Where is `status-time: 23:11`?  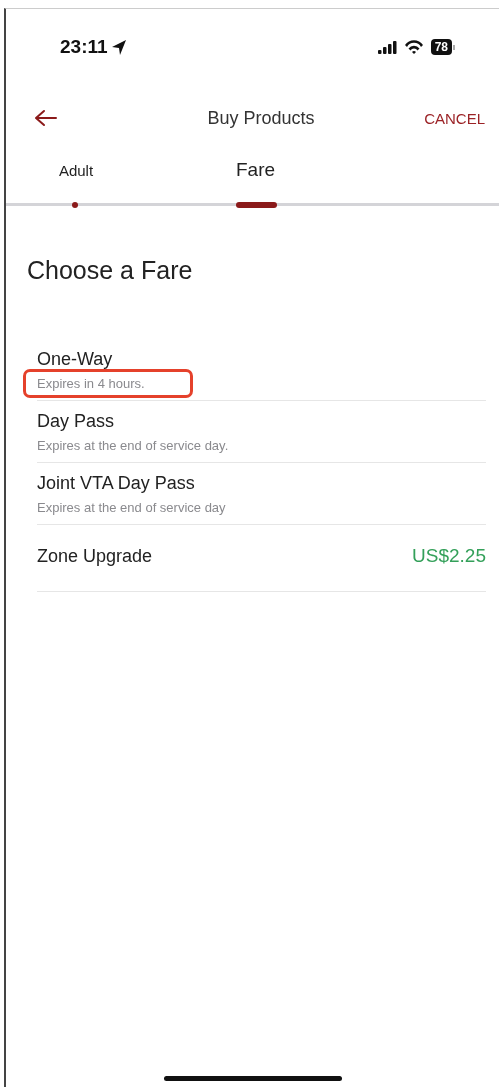
status-time: 23:11 is located at coordinates (84, 47).